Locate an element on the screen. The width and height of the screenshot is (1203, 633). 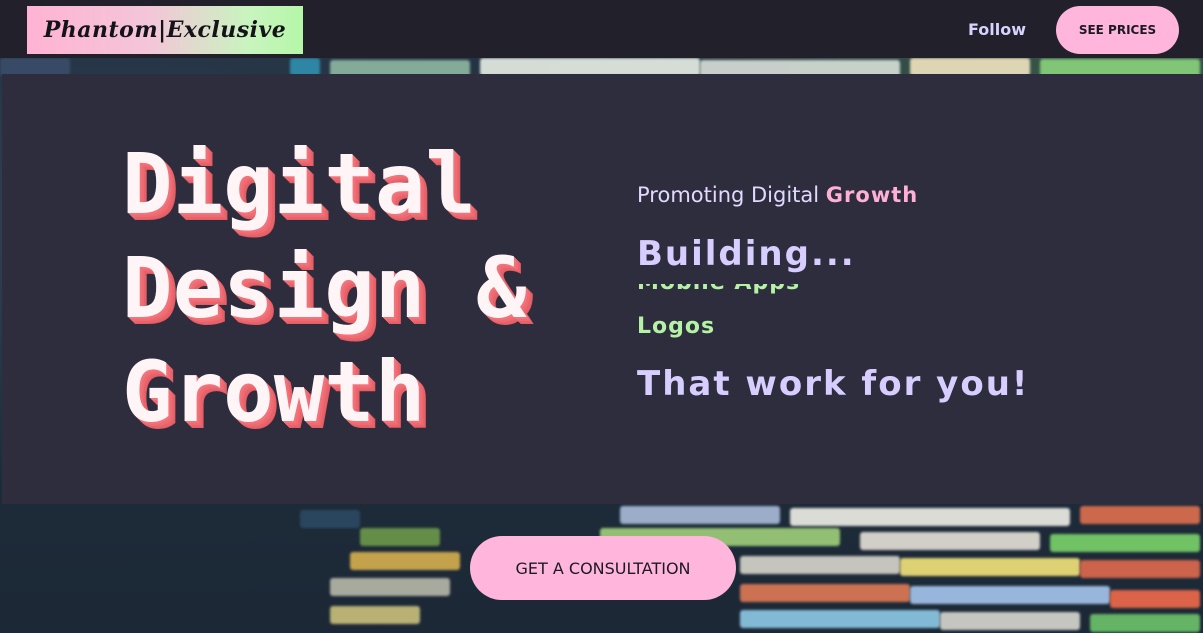
tagline-text: Promoting Digital is located at coordinates (731, 195).